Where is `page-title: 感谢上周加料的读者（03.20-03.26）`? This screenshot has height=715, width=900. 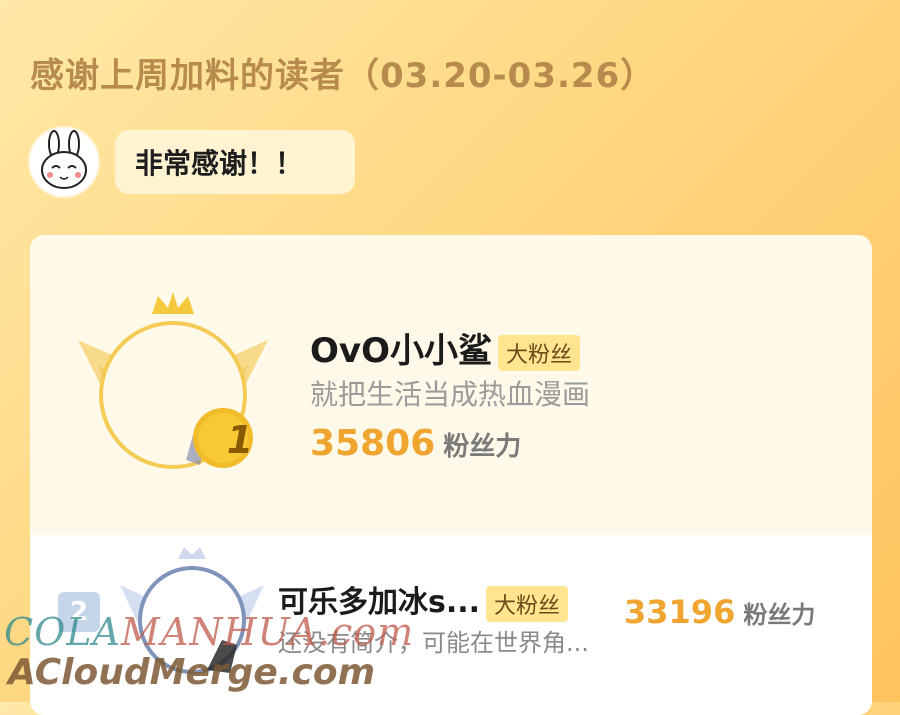
page-title: 感谢上周加料的读者（03.20-03.26） is located at coordinates (343, 76).